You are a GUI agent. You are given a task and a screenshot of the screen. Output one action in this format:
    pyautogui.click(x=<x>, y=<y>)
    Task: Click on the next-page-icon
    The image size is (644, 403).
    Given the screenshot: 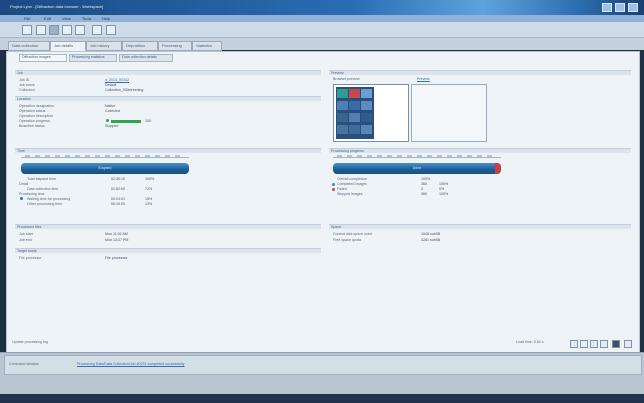 What is the action you would take?
    pyautogui.click(x=594, y=344)
    